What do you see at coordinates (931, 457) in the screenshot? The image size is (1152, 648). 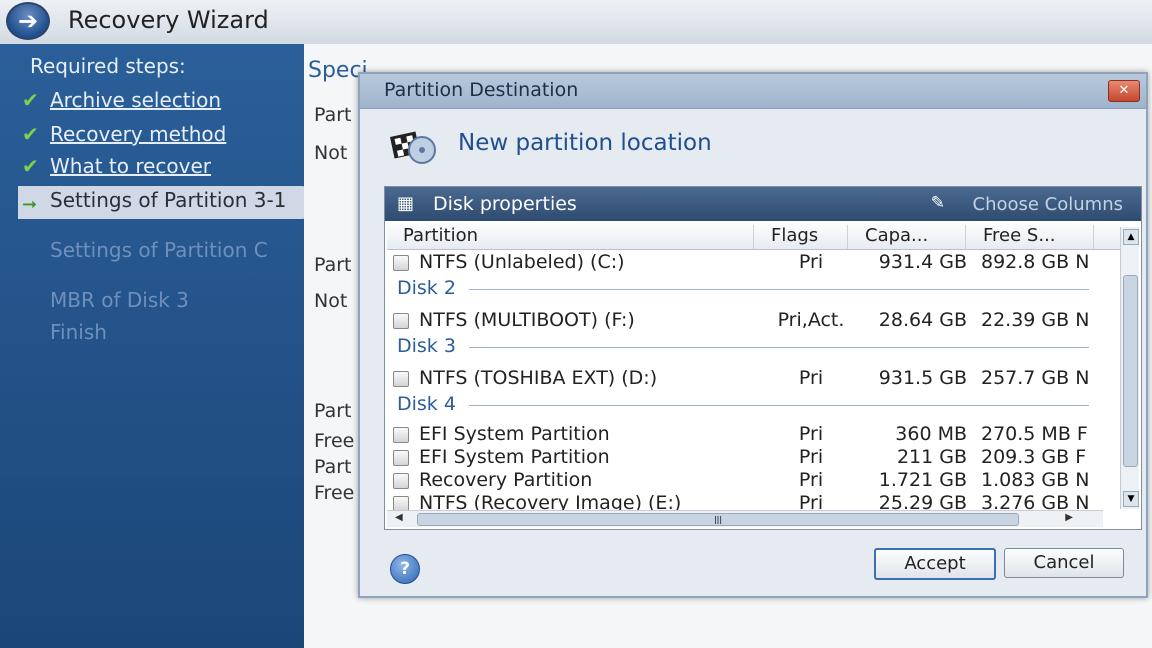 I see `partition-capacity: 211 GB` at bounding box center [931, 457].